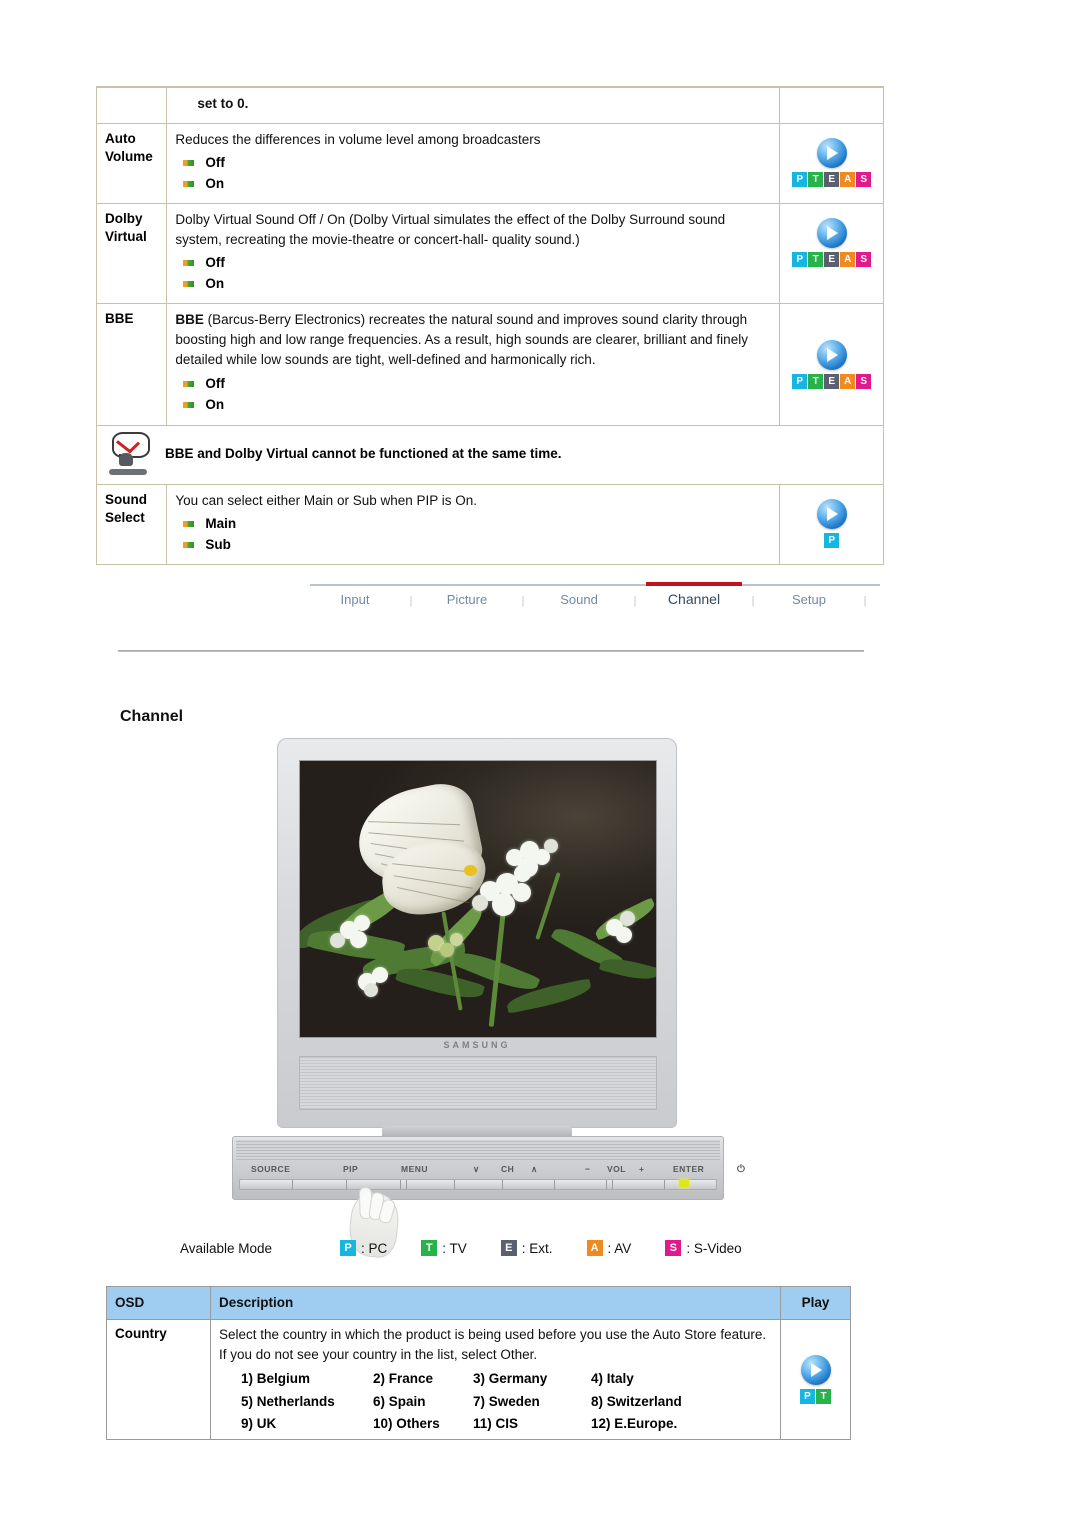 Image resolution: width=1080 pixels, height=1528 pixels. I want to click on note-icon, so click(128, 453).